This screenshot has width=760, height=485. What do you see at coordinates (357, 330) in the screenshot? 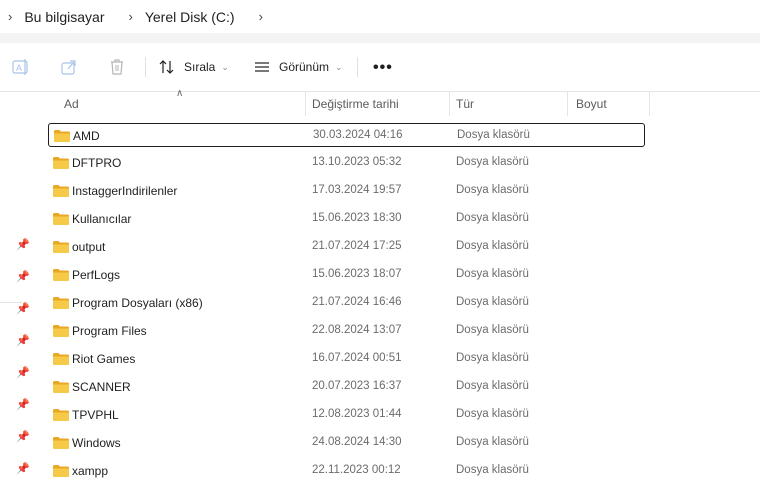
I see `file-modified-date: 22.08.2024 13:07` at bounding box center [357, 330].